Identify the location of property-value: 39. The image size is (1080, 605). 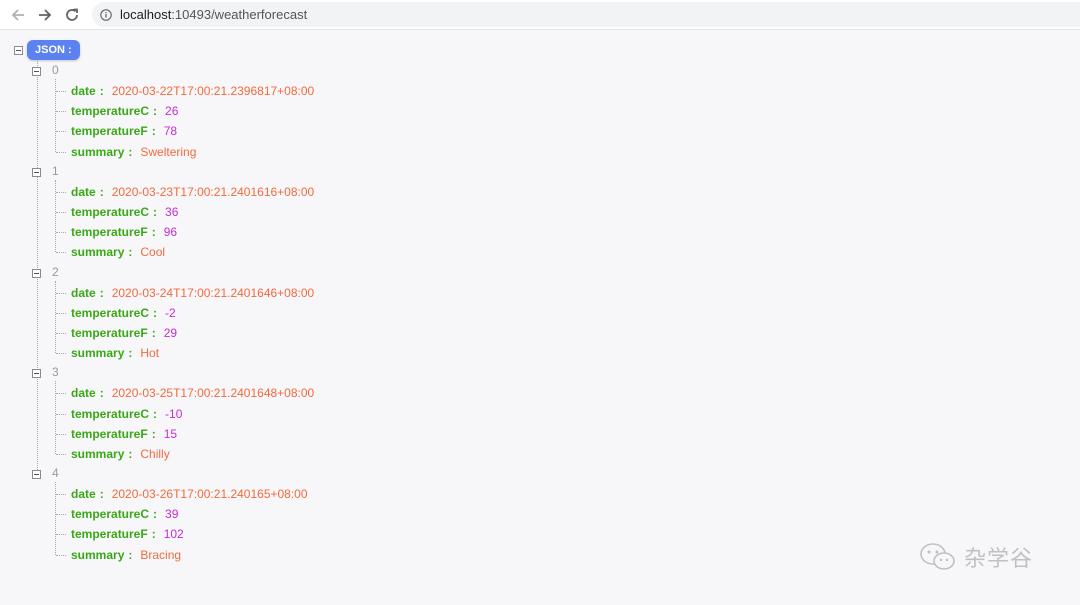
(172, 514).